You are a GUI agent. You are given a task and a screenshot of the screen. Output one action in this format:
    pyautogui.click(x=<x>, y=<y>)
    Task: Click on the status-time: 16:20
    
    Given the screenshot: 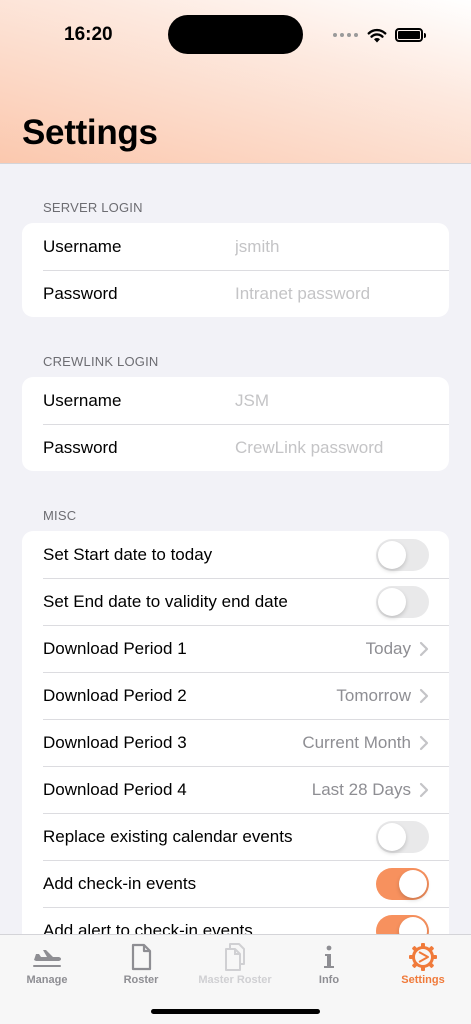 What is the action you would take?
    pyautogui.click(x=88, y=34)
    